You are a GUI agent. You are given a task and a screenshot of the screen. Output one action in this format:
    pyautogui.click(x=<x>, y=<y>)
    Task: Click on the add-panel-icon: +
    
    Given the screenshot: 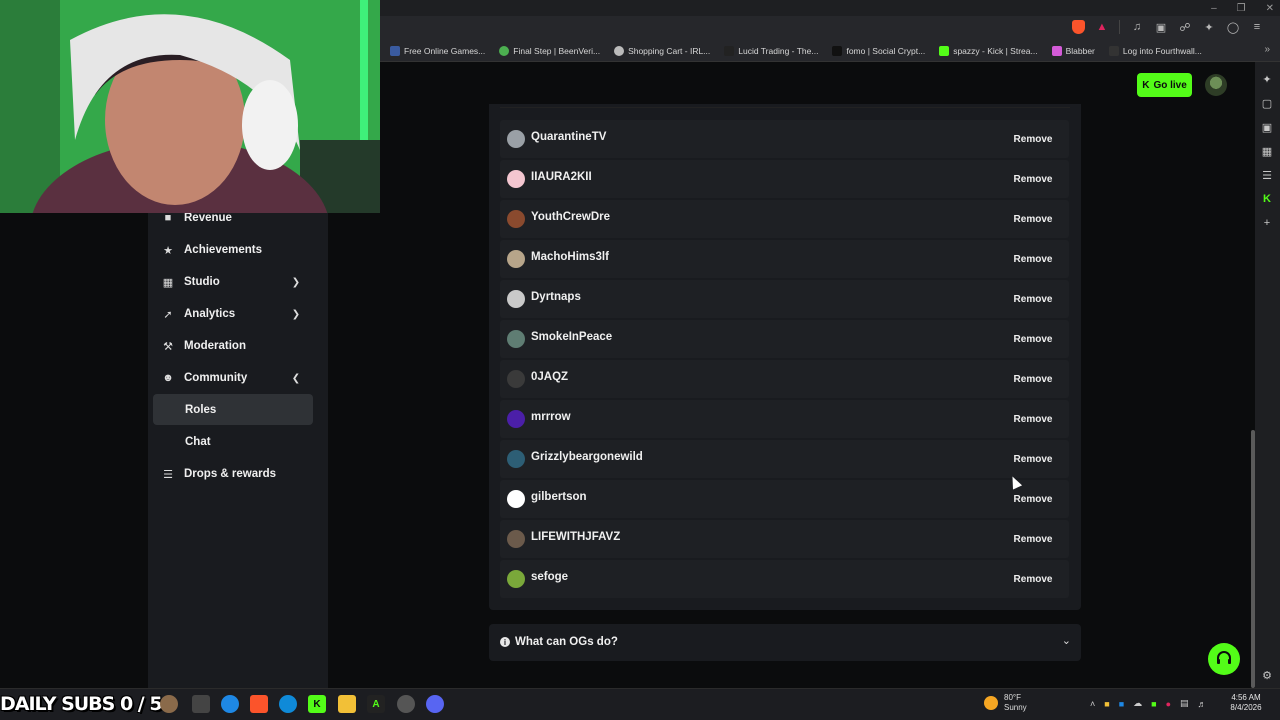 What is the action you would take?
    pyautogui.click(x=1267, y=223)
    